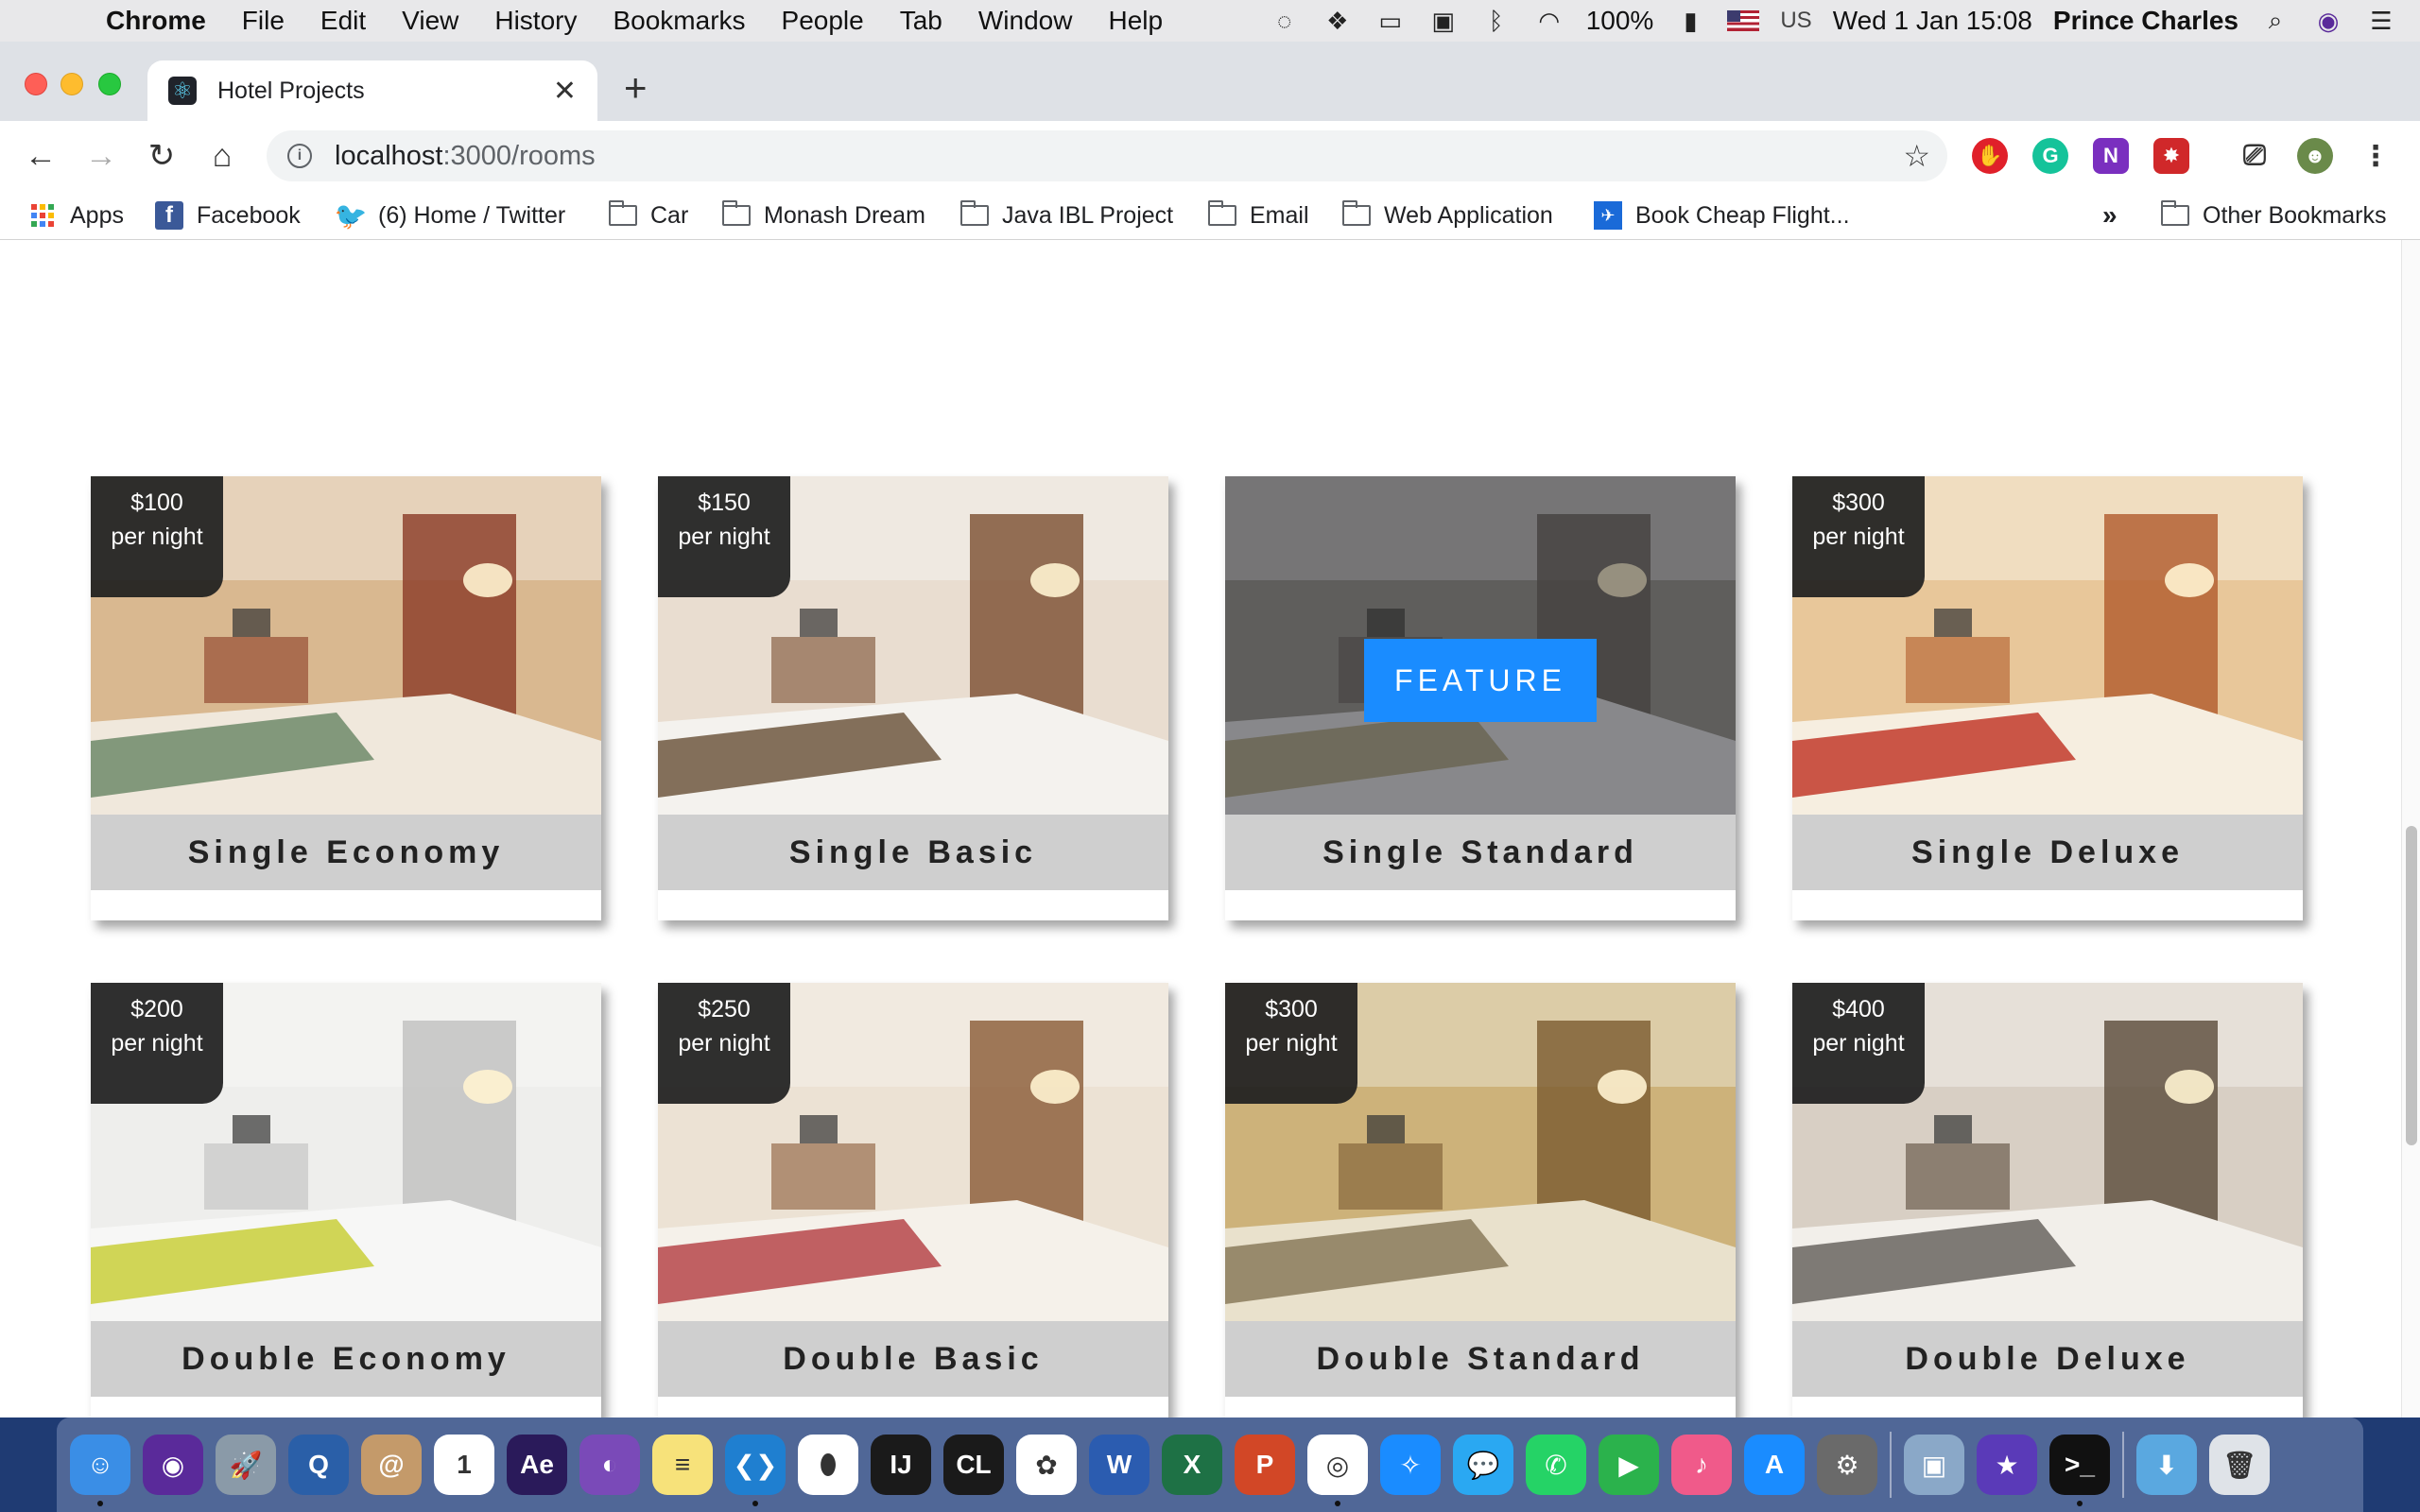  I want to click on us-flag-icon, so click(1744, 20).